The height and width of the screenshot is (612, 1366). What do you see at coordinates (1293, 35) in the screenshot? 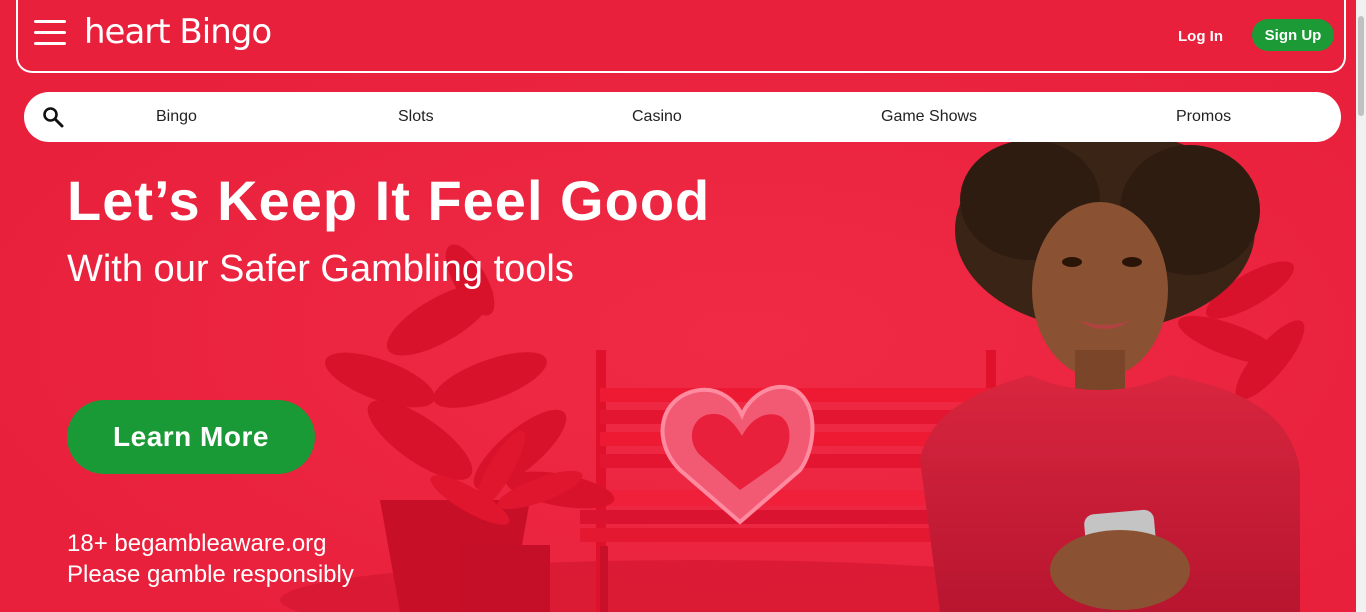
I see `signup-button: Sign Up` at bounding box center [1293, 35].